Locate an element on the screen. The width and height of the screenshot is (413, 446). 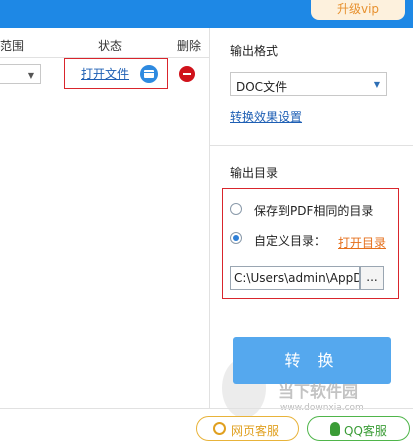
watermark-text: 当下软件园 is located at coordinates (318, 391).